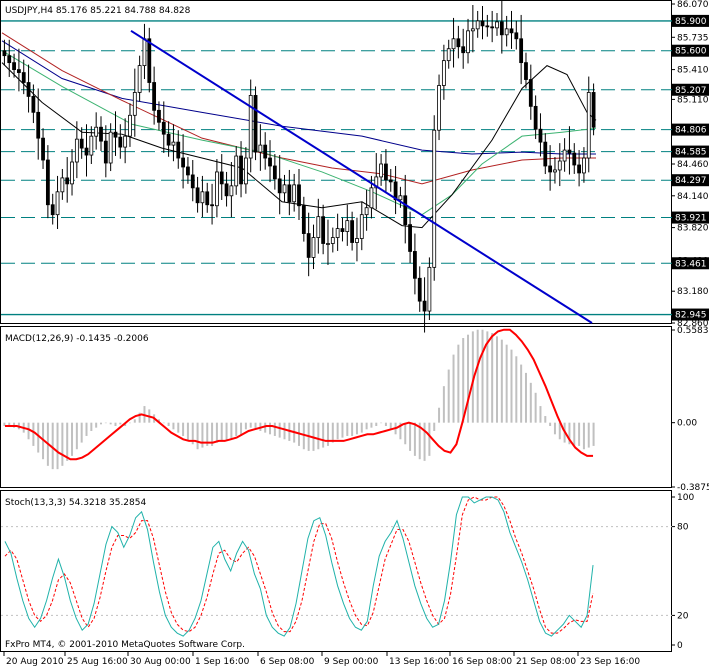 Image resolution: width=709 pixels, height=671 pixels. Describe the element at coordinates (693, 488) in the screenshot. I see `macd-tick-label: -0.3875` at that location.